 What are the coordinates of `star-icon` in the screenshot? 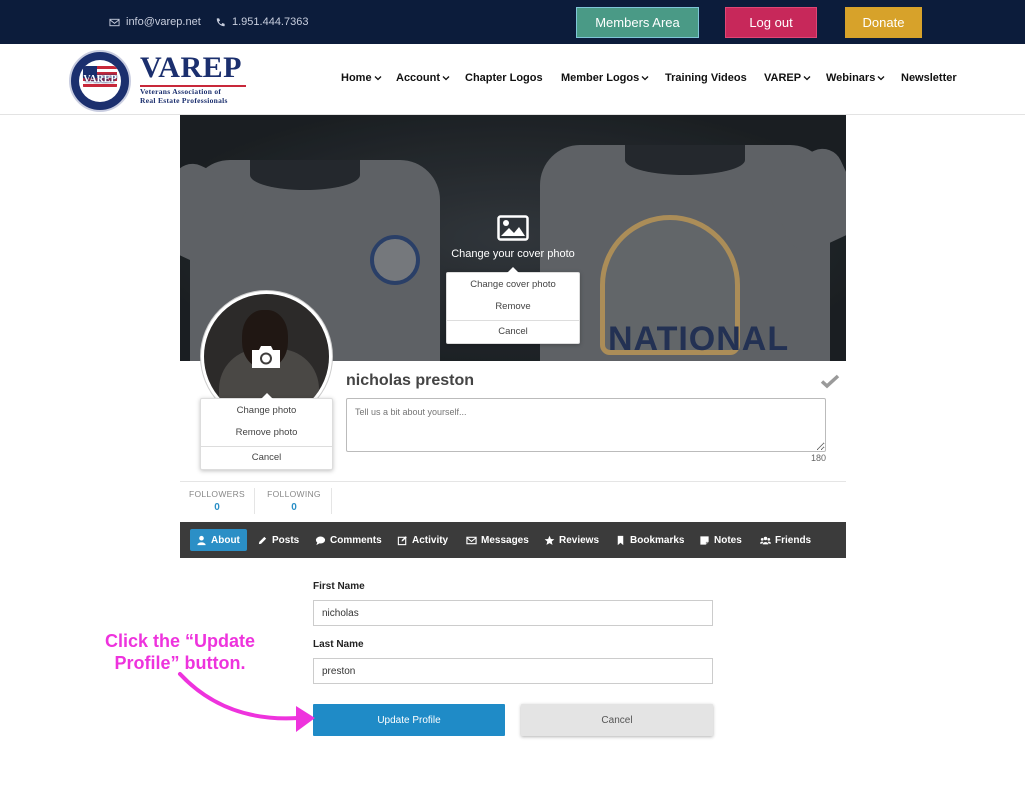 It's located at (549, 540).